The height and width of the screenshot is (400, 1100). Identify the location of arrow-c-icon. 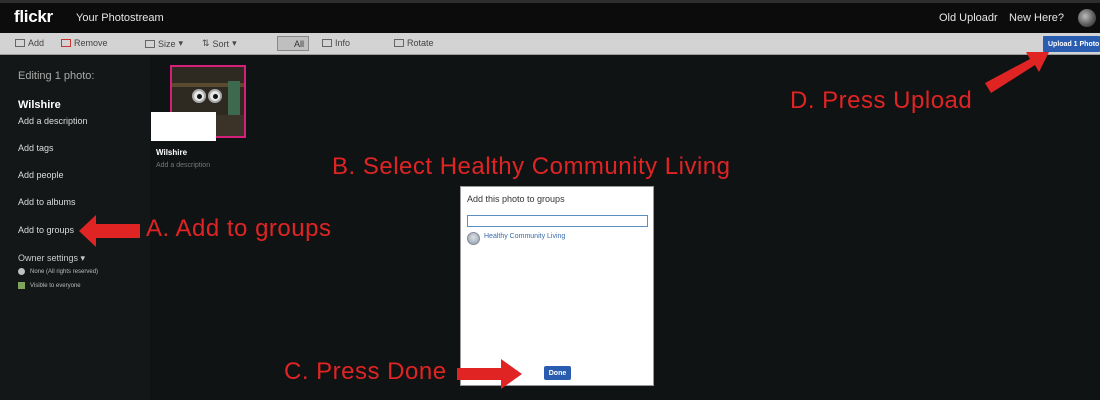
(489, 374).